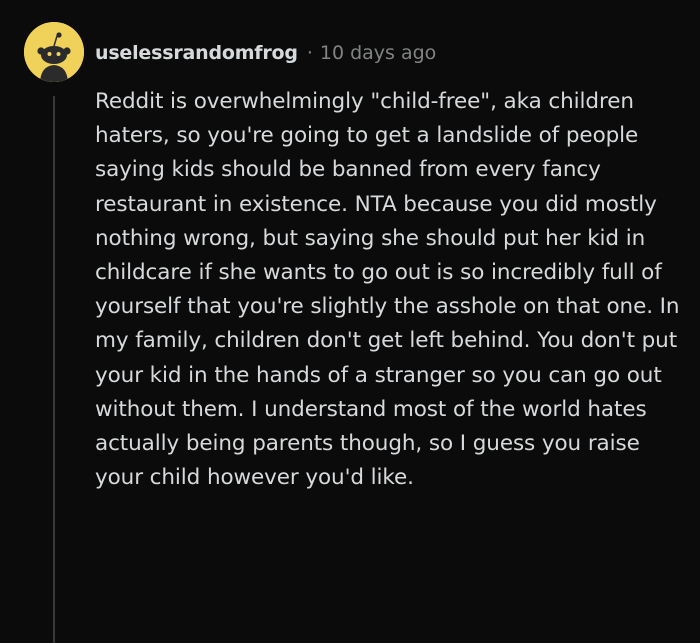  What do you see at coordinates (196, 53) in the screenshot?
I see `username-link: uselessrandomfrog` at bounding box center [196, 53].